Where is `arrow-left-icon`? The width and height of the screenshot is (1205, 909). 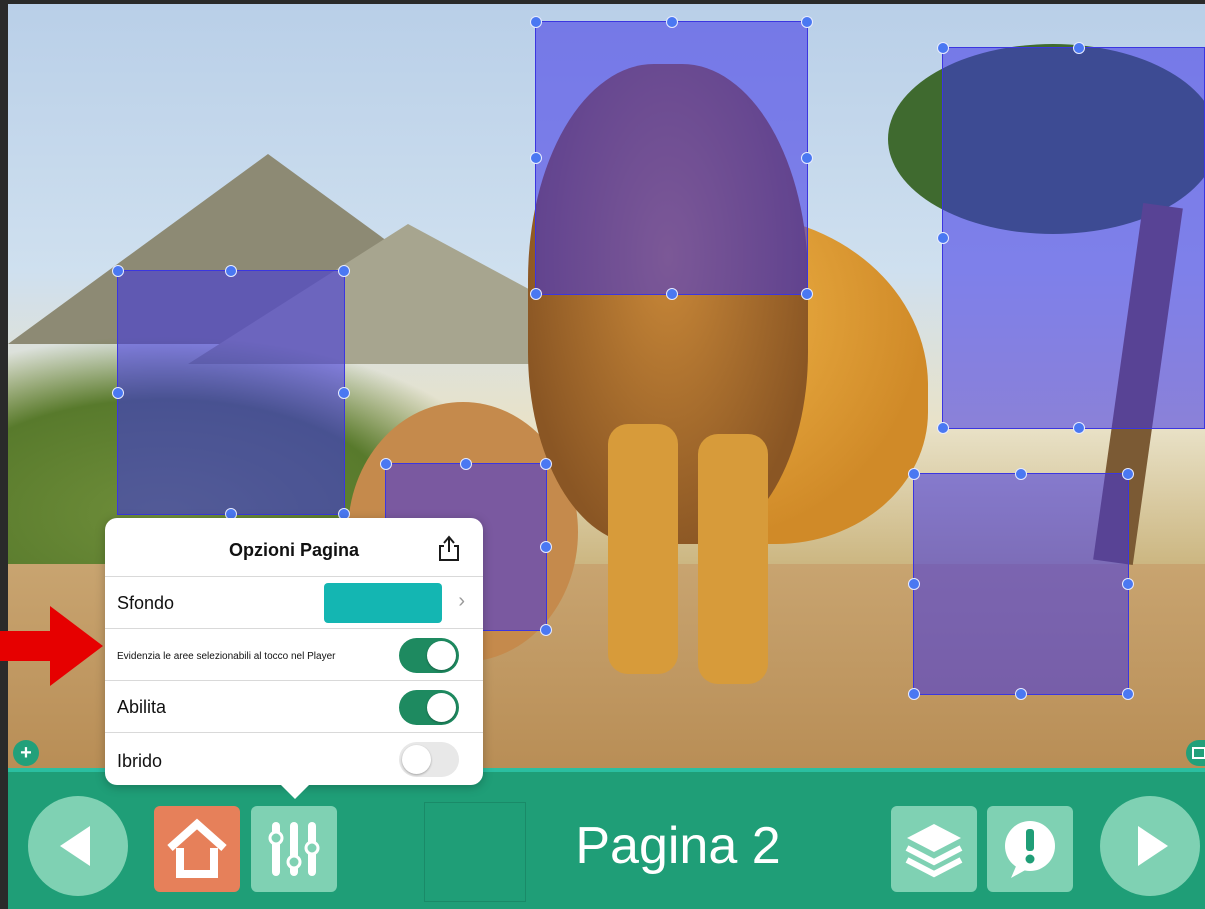 arrow-left-icon is located at coordinates (75, 846).